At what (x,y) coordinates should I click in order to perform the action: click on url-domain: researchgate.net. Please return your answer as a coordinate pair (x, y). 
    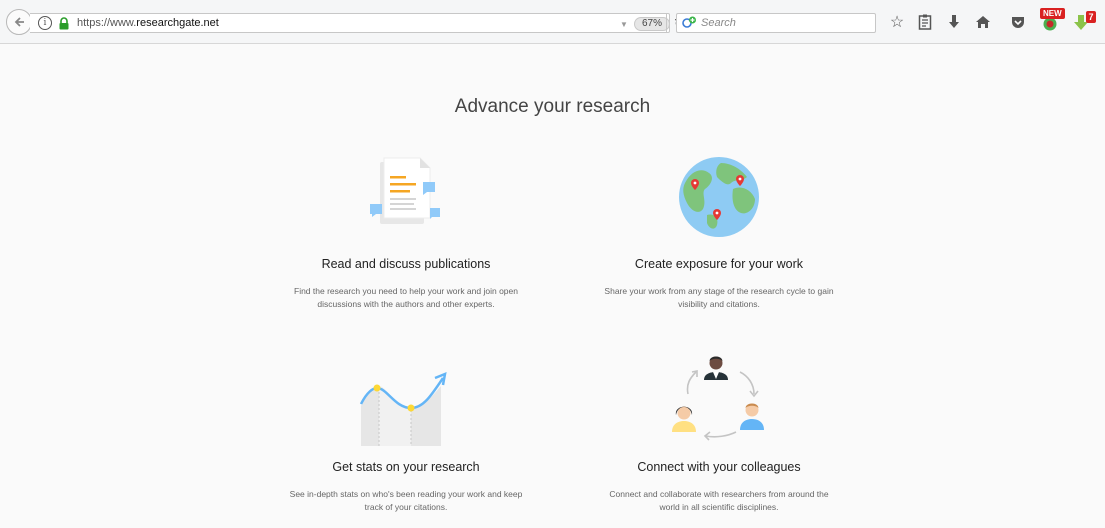
    Looking at the image, I should click on (177, 23).